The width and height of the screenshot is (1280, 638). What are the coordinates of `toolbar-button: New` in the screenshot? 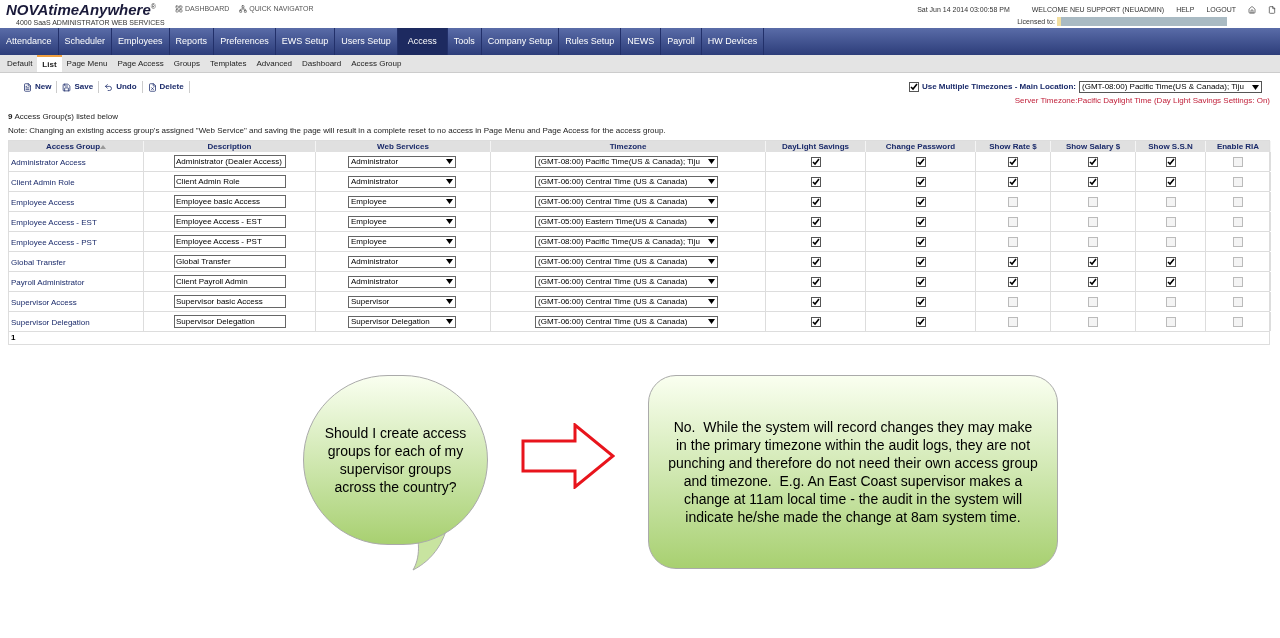 It's located at (38, 87).